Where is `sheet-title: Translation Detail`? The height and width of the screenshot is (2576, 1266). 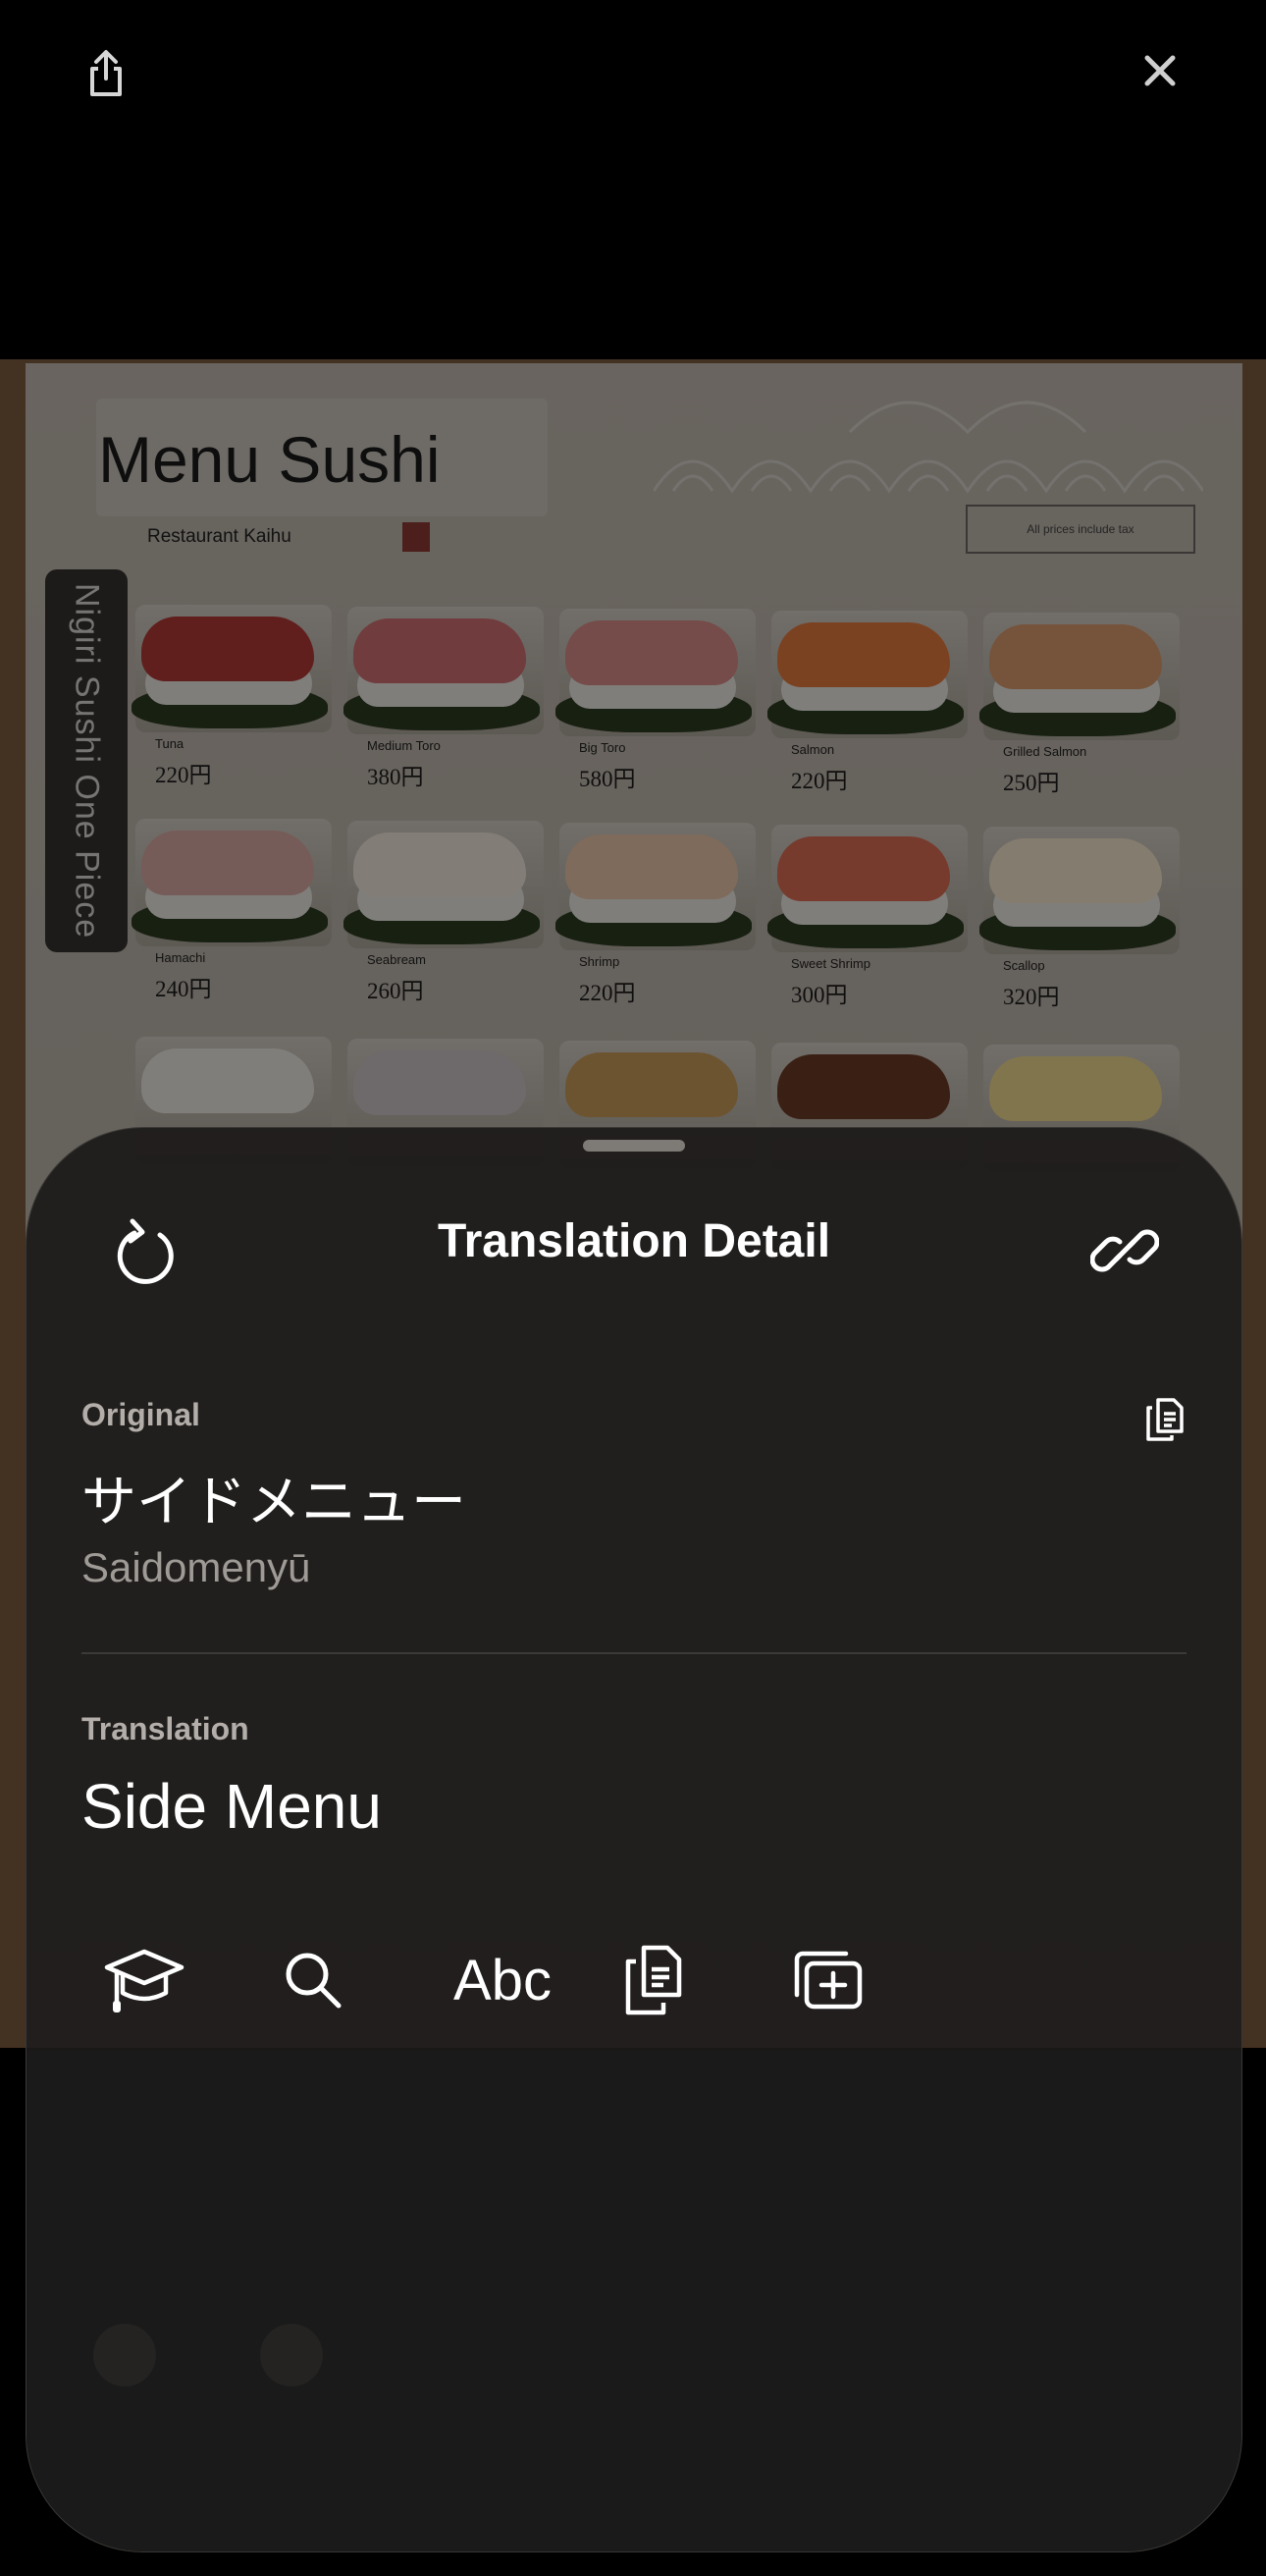
sheet-title: Translation Detail is located at coordinates (634, 1241).